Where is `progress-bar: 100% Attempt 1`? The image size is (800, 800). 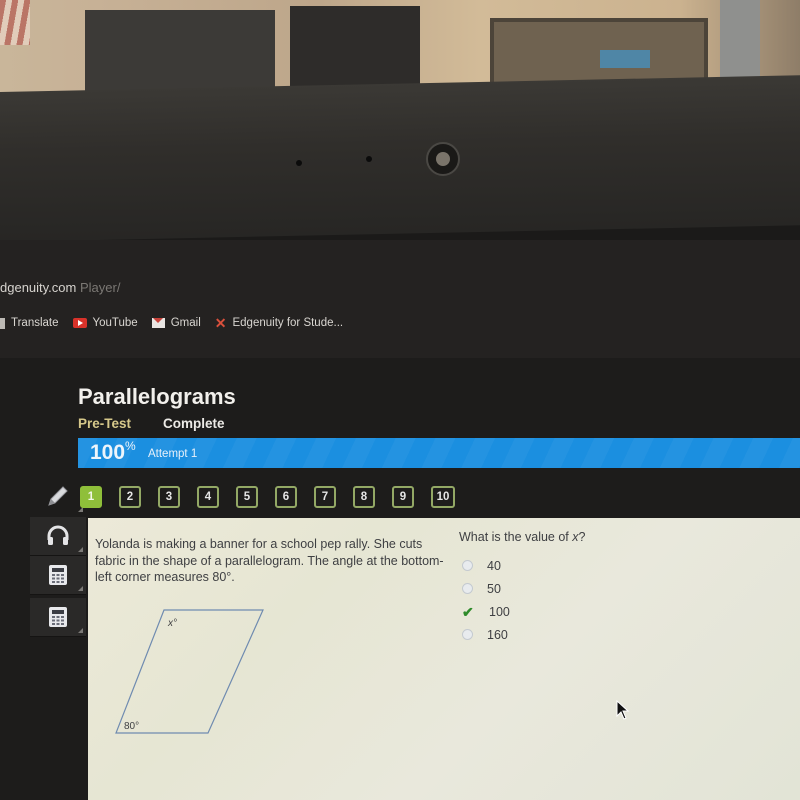
progress-bar: 100% Attempt 1 is located at coordinates (439, 453).